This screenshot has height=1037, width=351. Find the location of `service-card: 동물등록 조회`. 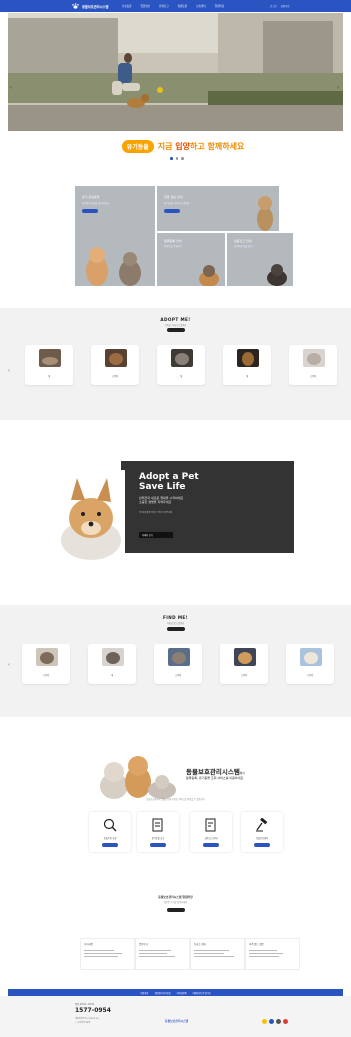

service-card: 동물등록 조회 is located at coordinates (110, 832).